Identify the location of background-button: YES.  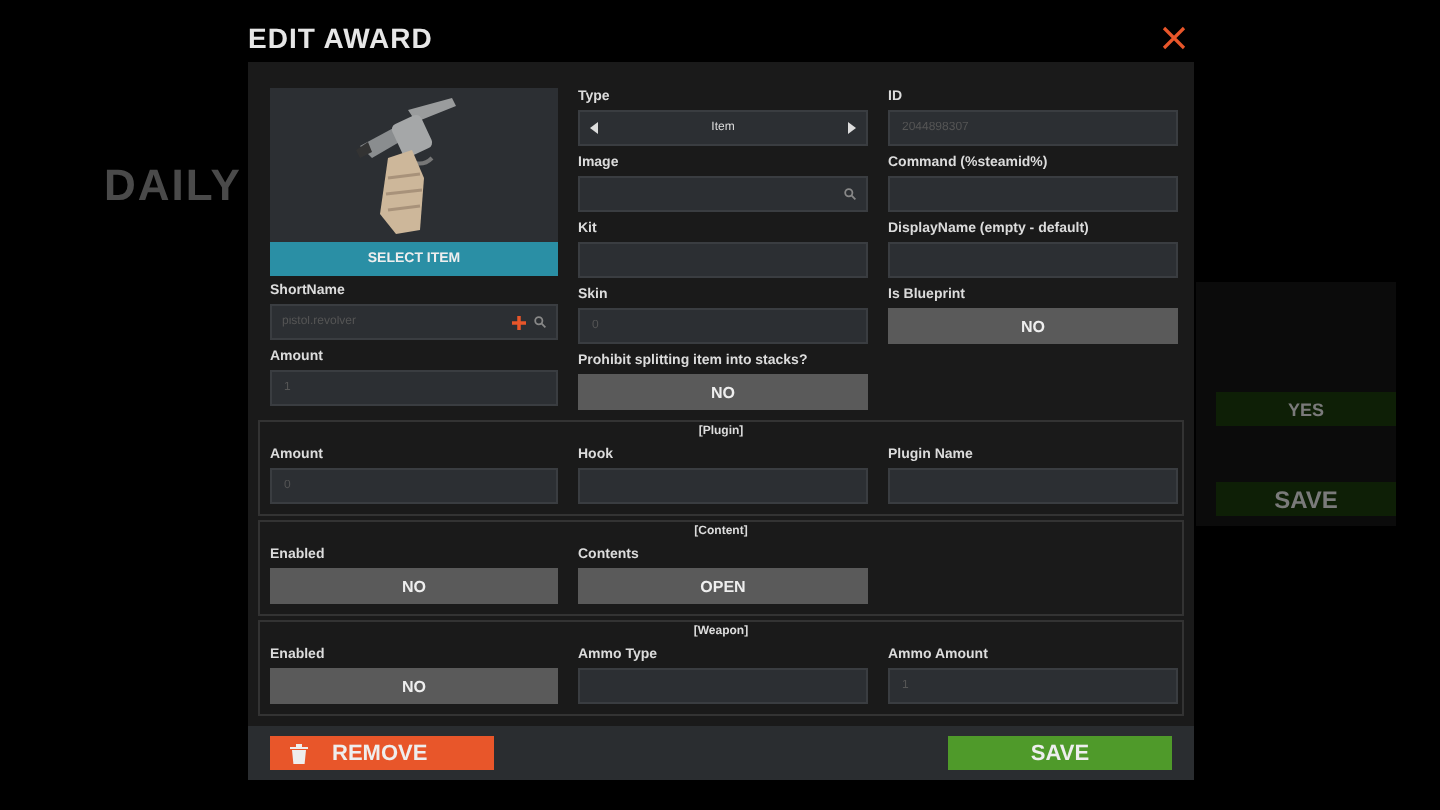
(1306, 409).